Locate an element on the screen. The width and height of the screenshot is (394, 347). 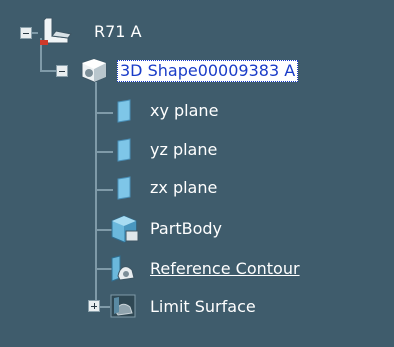
tree-node-yz-plane: yz plane is located at coordinates (183, 150).